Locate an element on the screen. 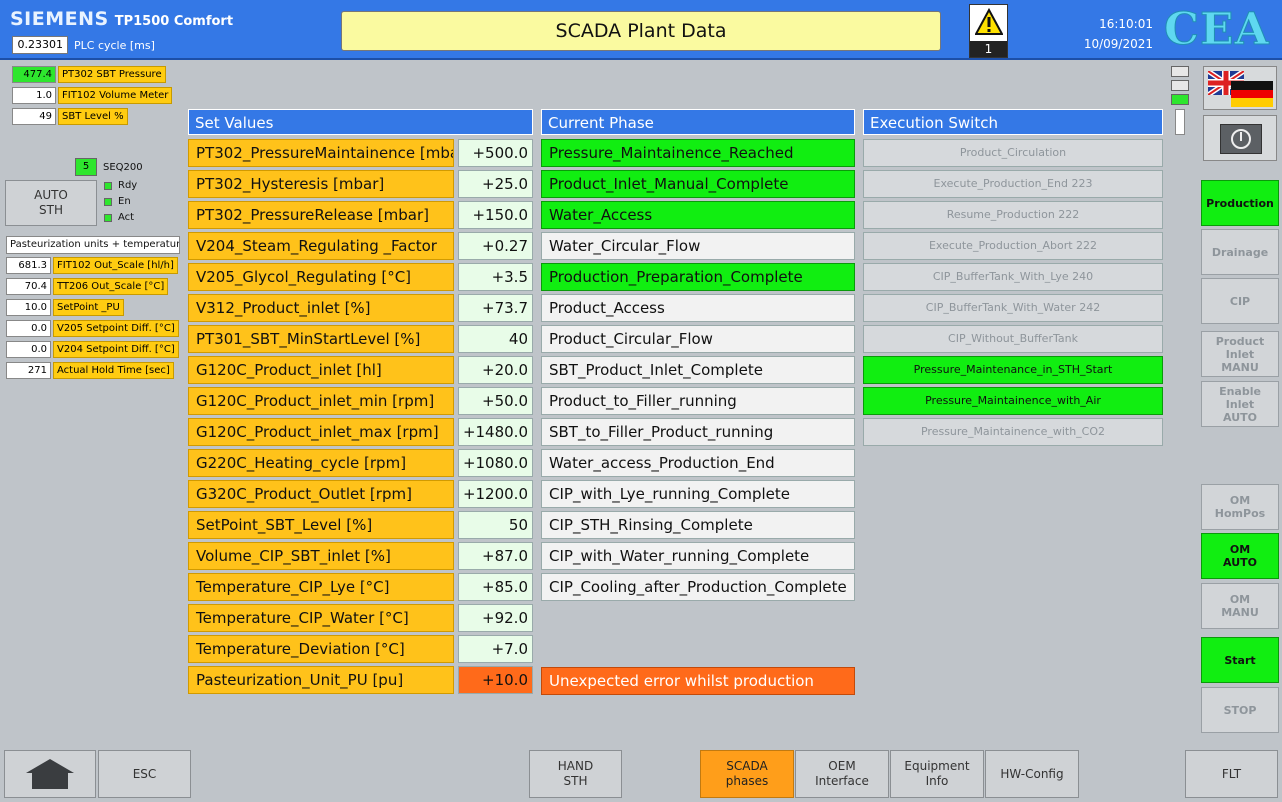 The image size is (1282, 802). start-button: Start is located at coordinates (1240, 660).